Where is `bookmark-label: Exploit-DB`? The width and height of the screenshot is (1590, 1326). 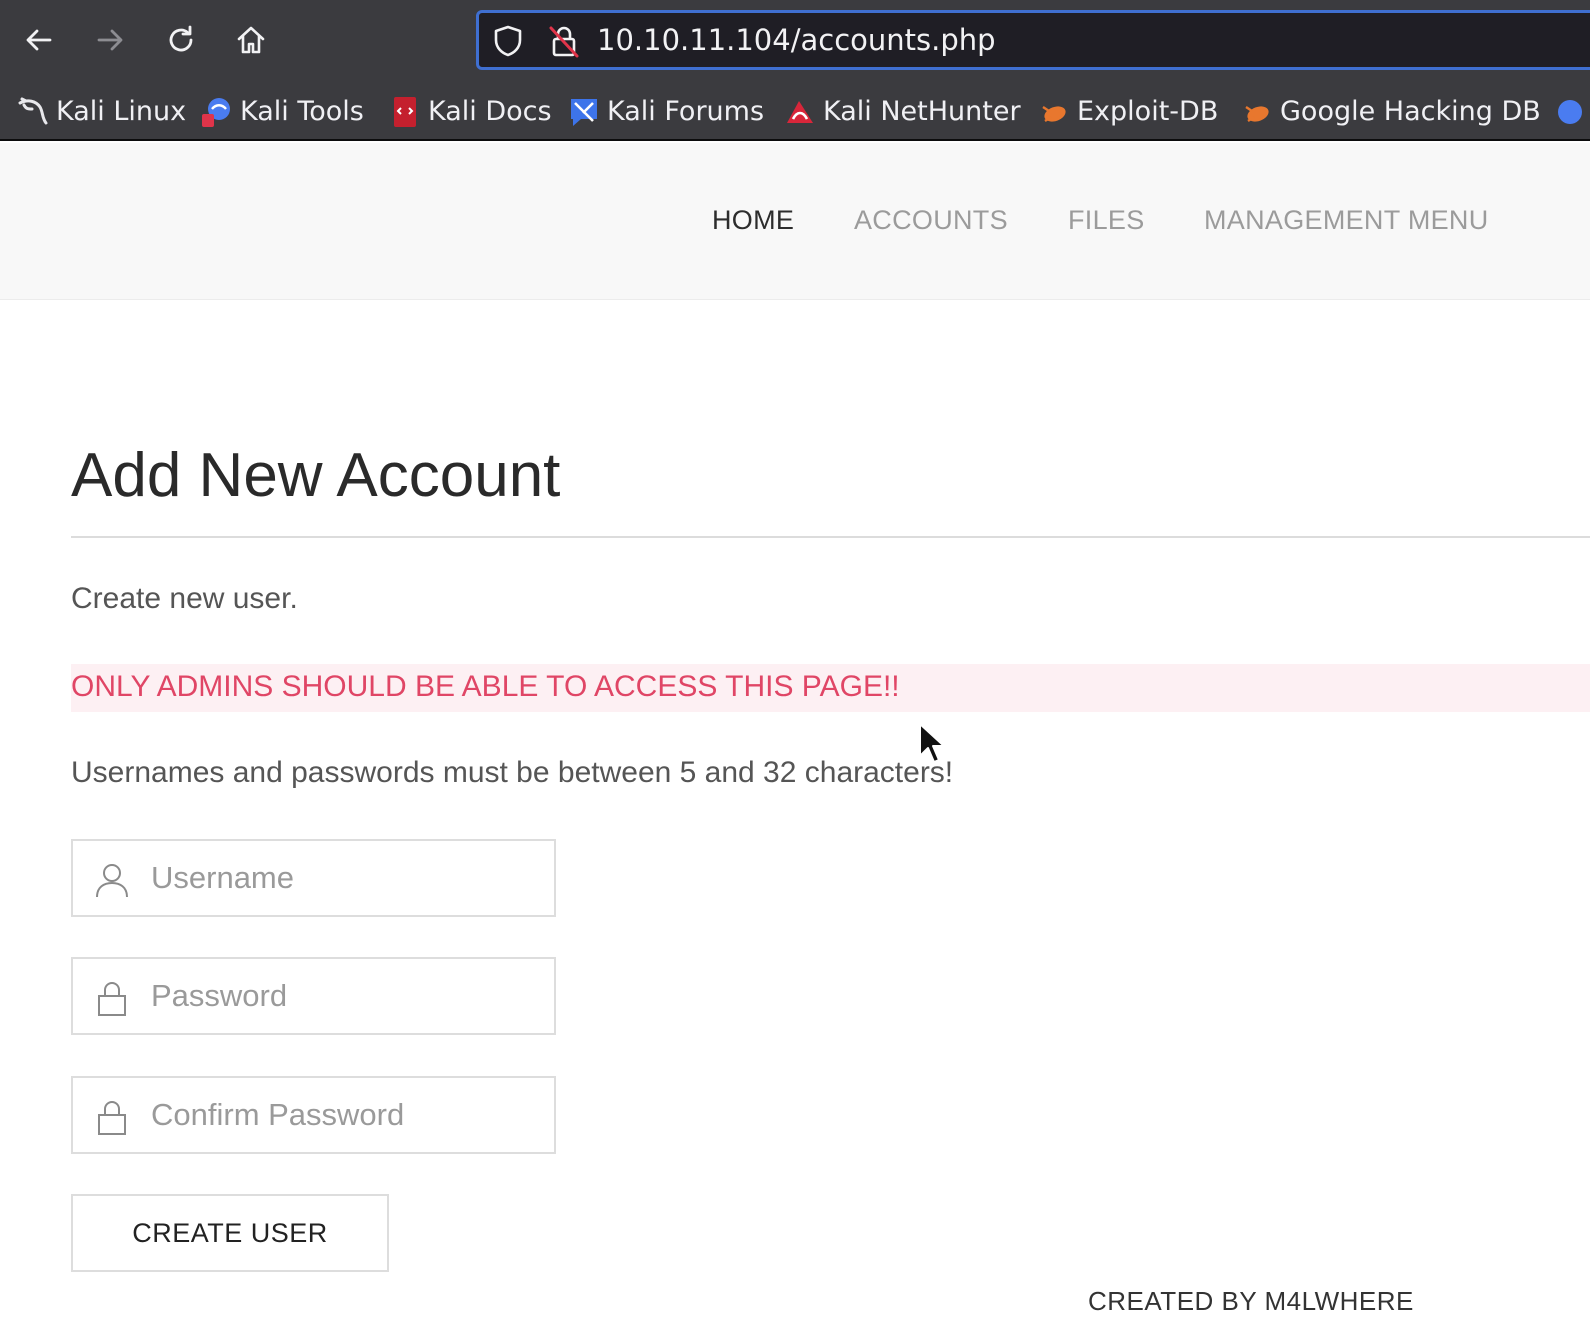
bookmark-label: Exploit-DB is located at coordinates (1148, 111).